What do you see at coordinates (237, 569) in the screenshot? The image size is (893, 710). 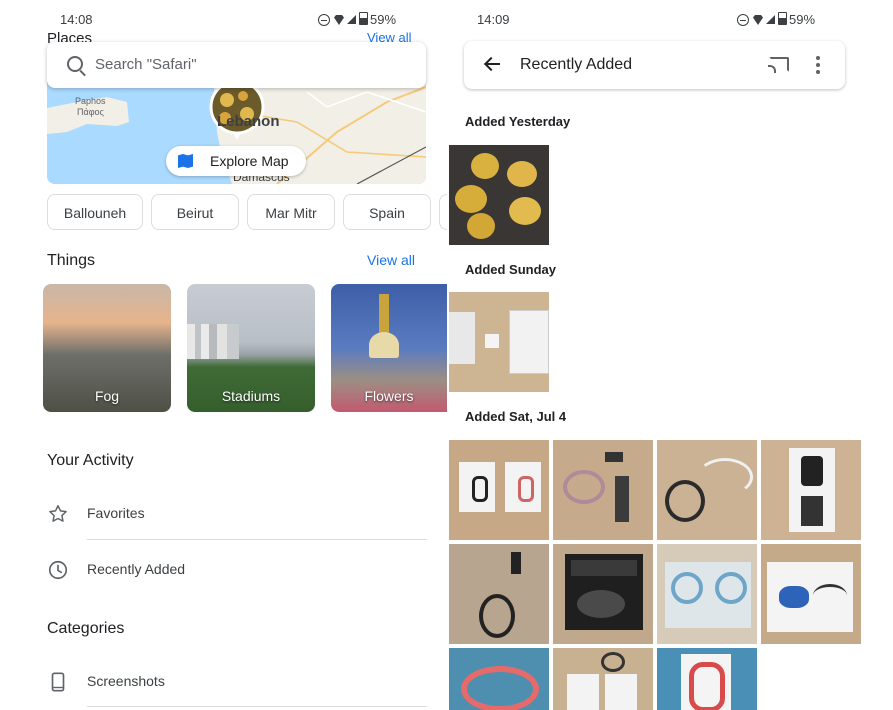 I see `recently-added-item: Recently Added` at bounding box center [237, 569].